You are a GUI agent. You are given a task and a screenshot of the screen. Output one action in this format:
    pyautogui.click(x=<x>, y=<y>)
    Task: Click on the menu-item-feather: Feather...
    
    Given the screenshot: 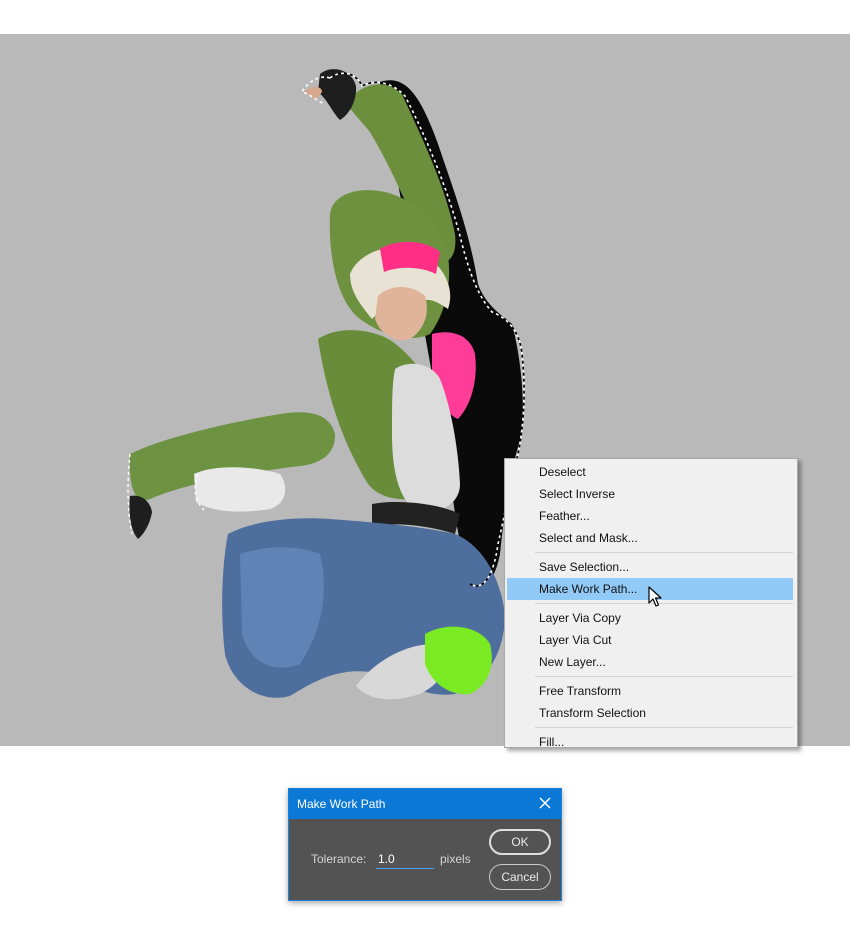 What is the action you would take?
    pyautogui.click(x=650, y=516)
    